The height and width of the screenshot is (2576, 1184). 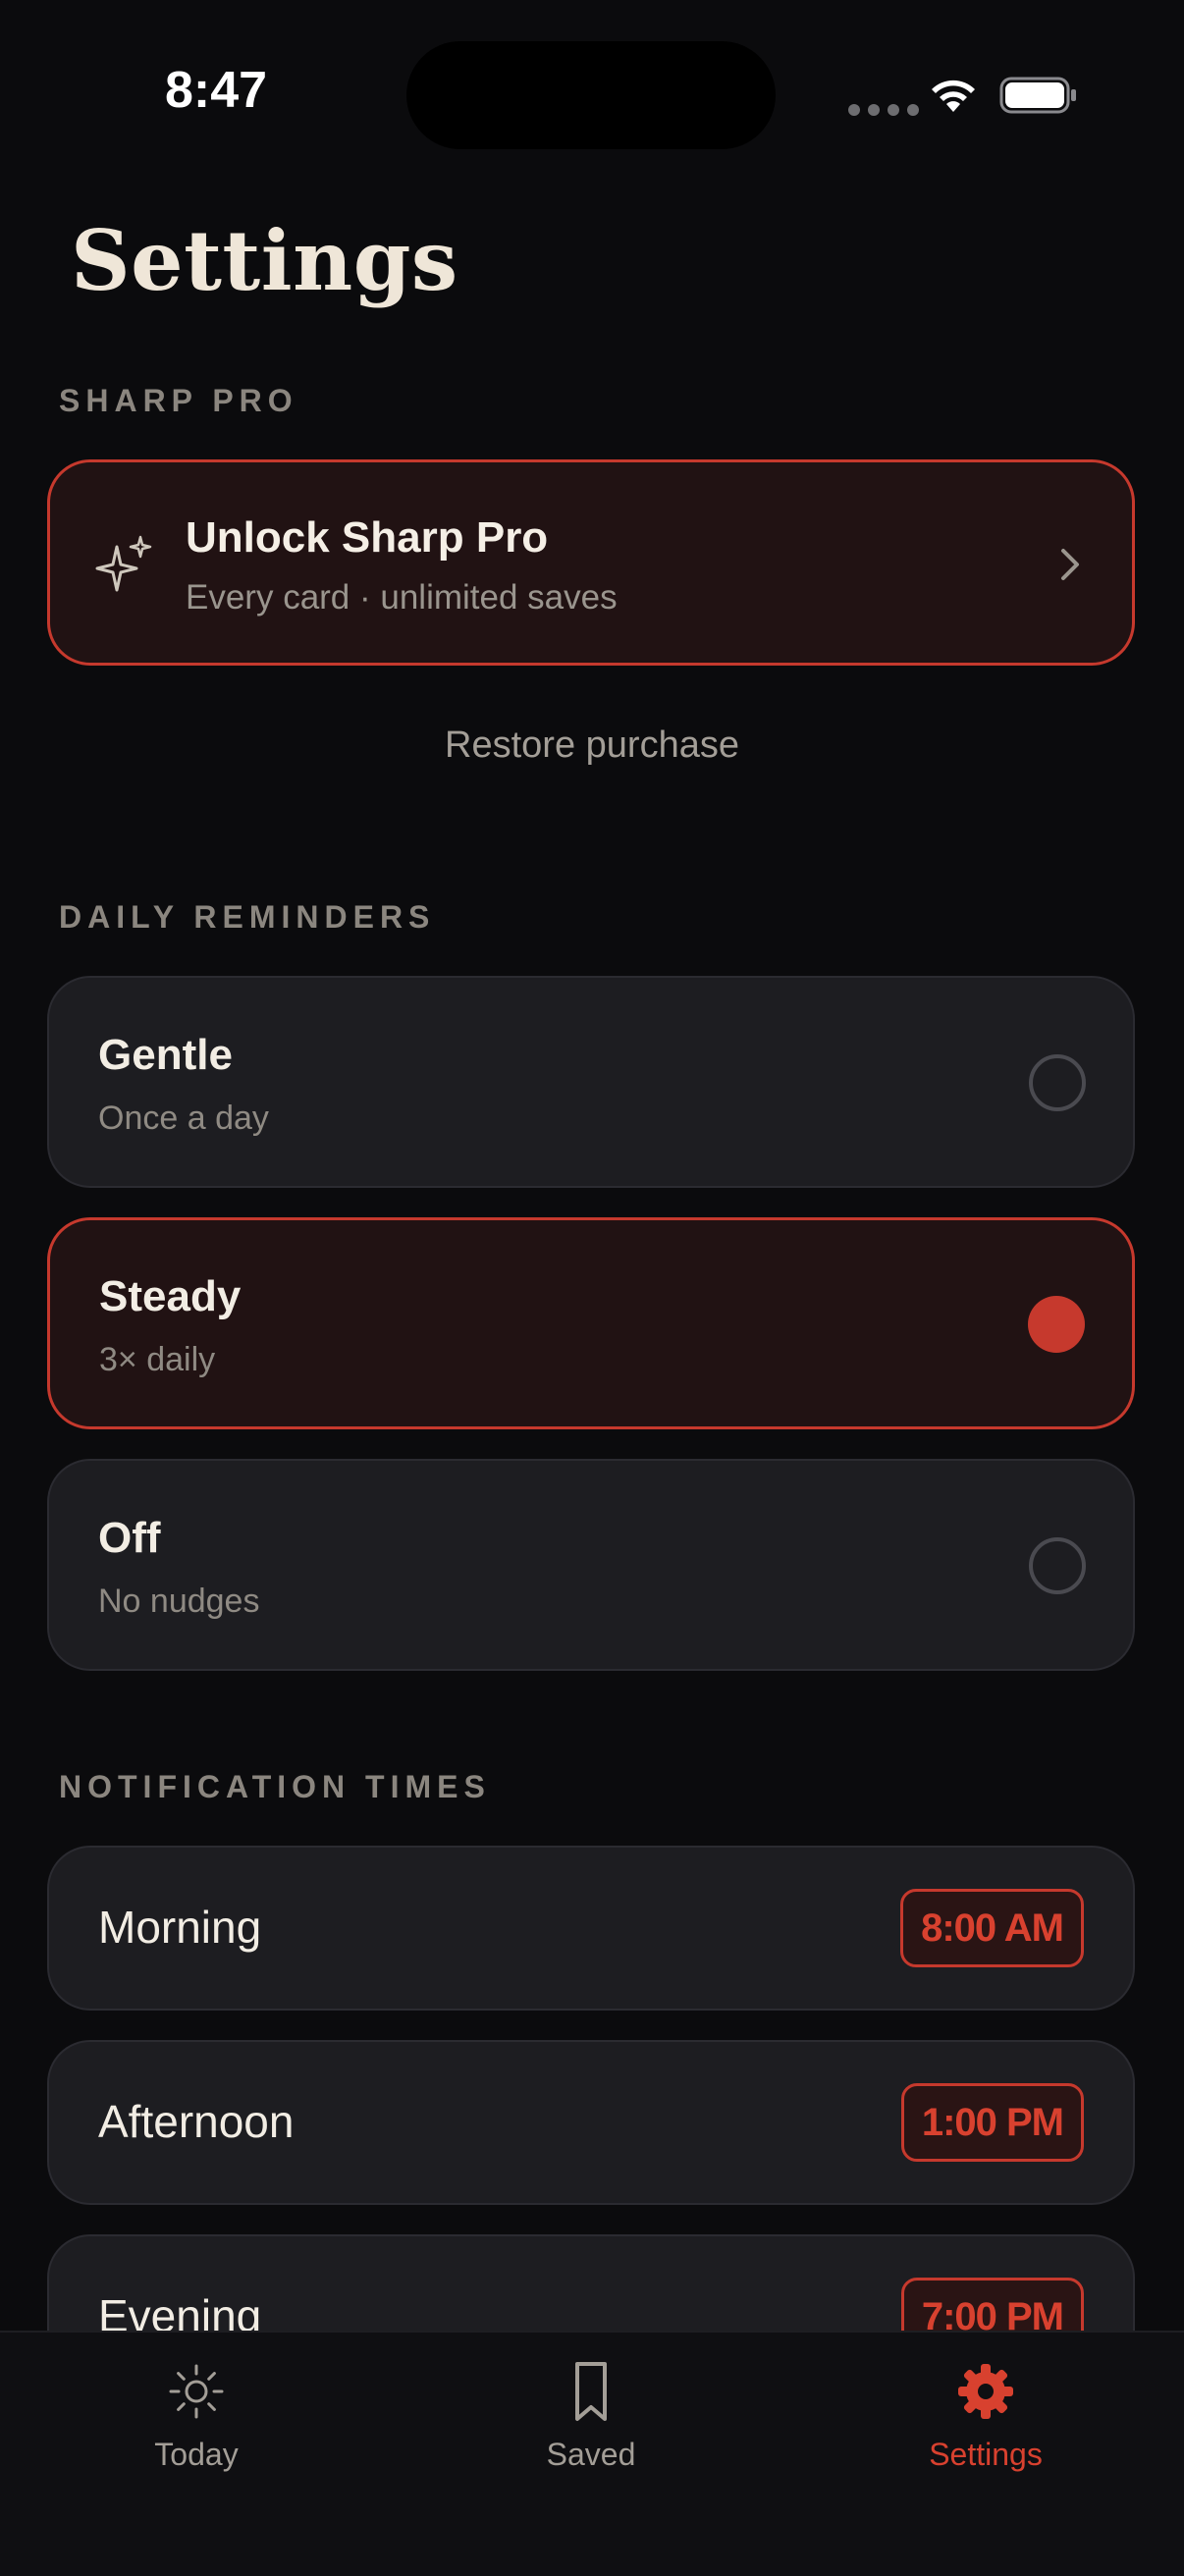 What do you see at coordinates (123, 563) in the screenshot?
I see `sparkles-icon` at bounding box center [123, 563].